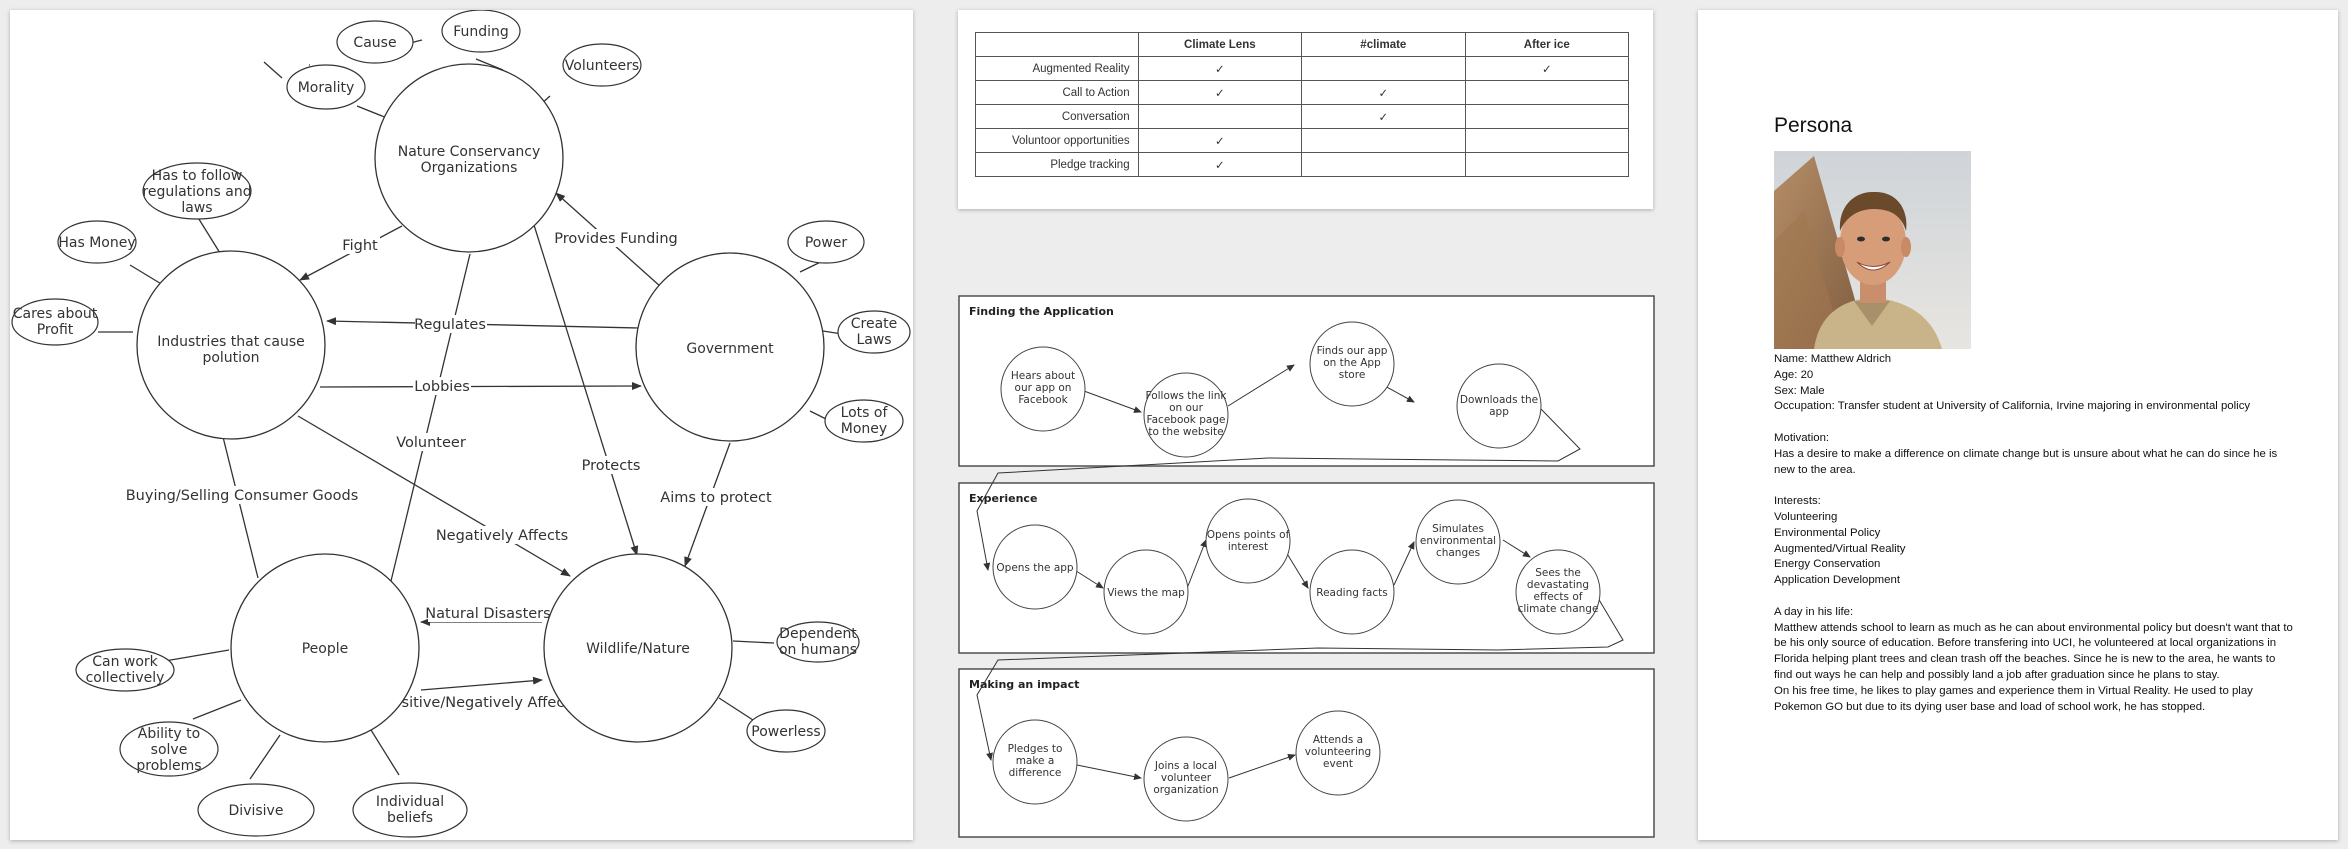  Describe the element at coordinates (1003, 498) in the screenshot. I see `journey-section-title: Experience` at that location.